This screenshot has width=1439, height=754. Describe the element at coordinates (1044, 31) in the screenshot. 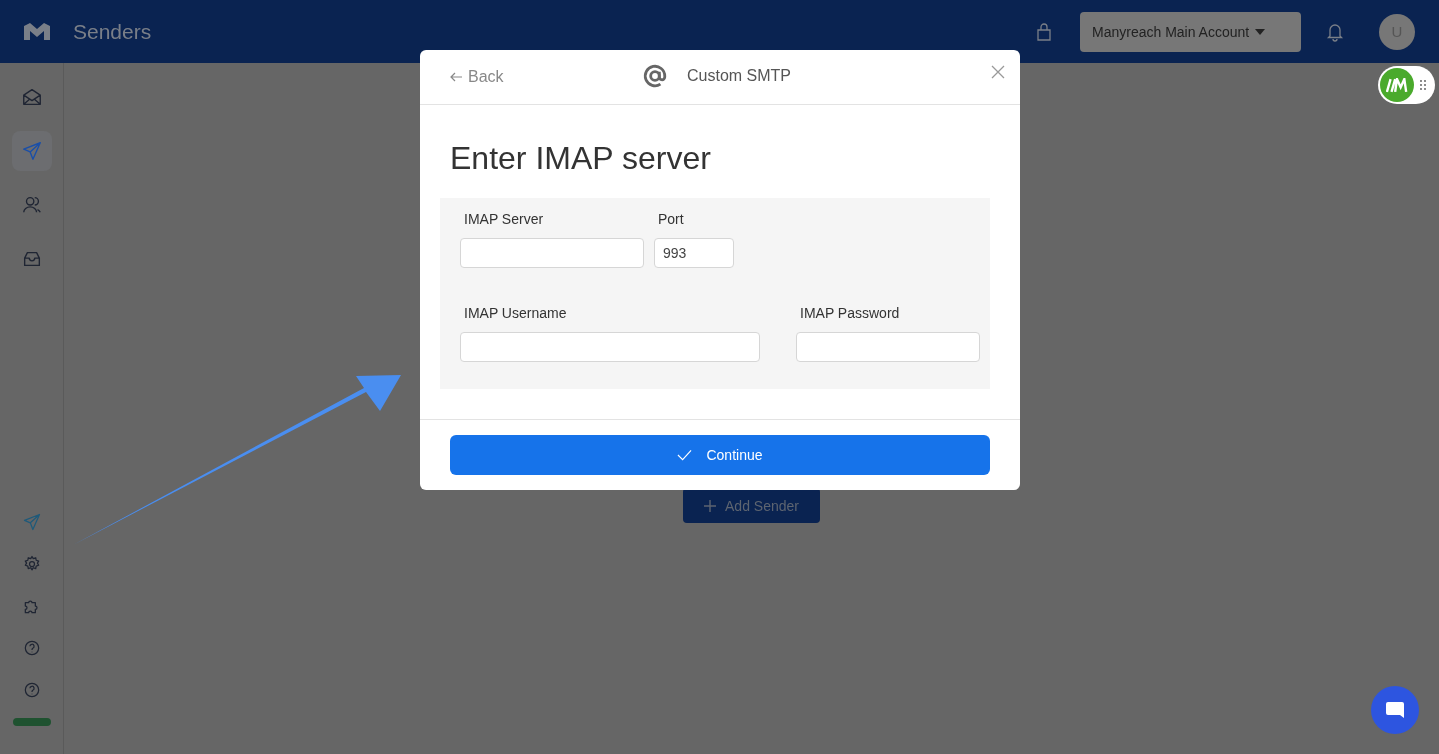

I see `shopping-bag-icon` at that location.